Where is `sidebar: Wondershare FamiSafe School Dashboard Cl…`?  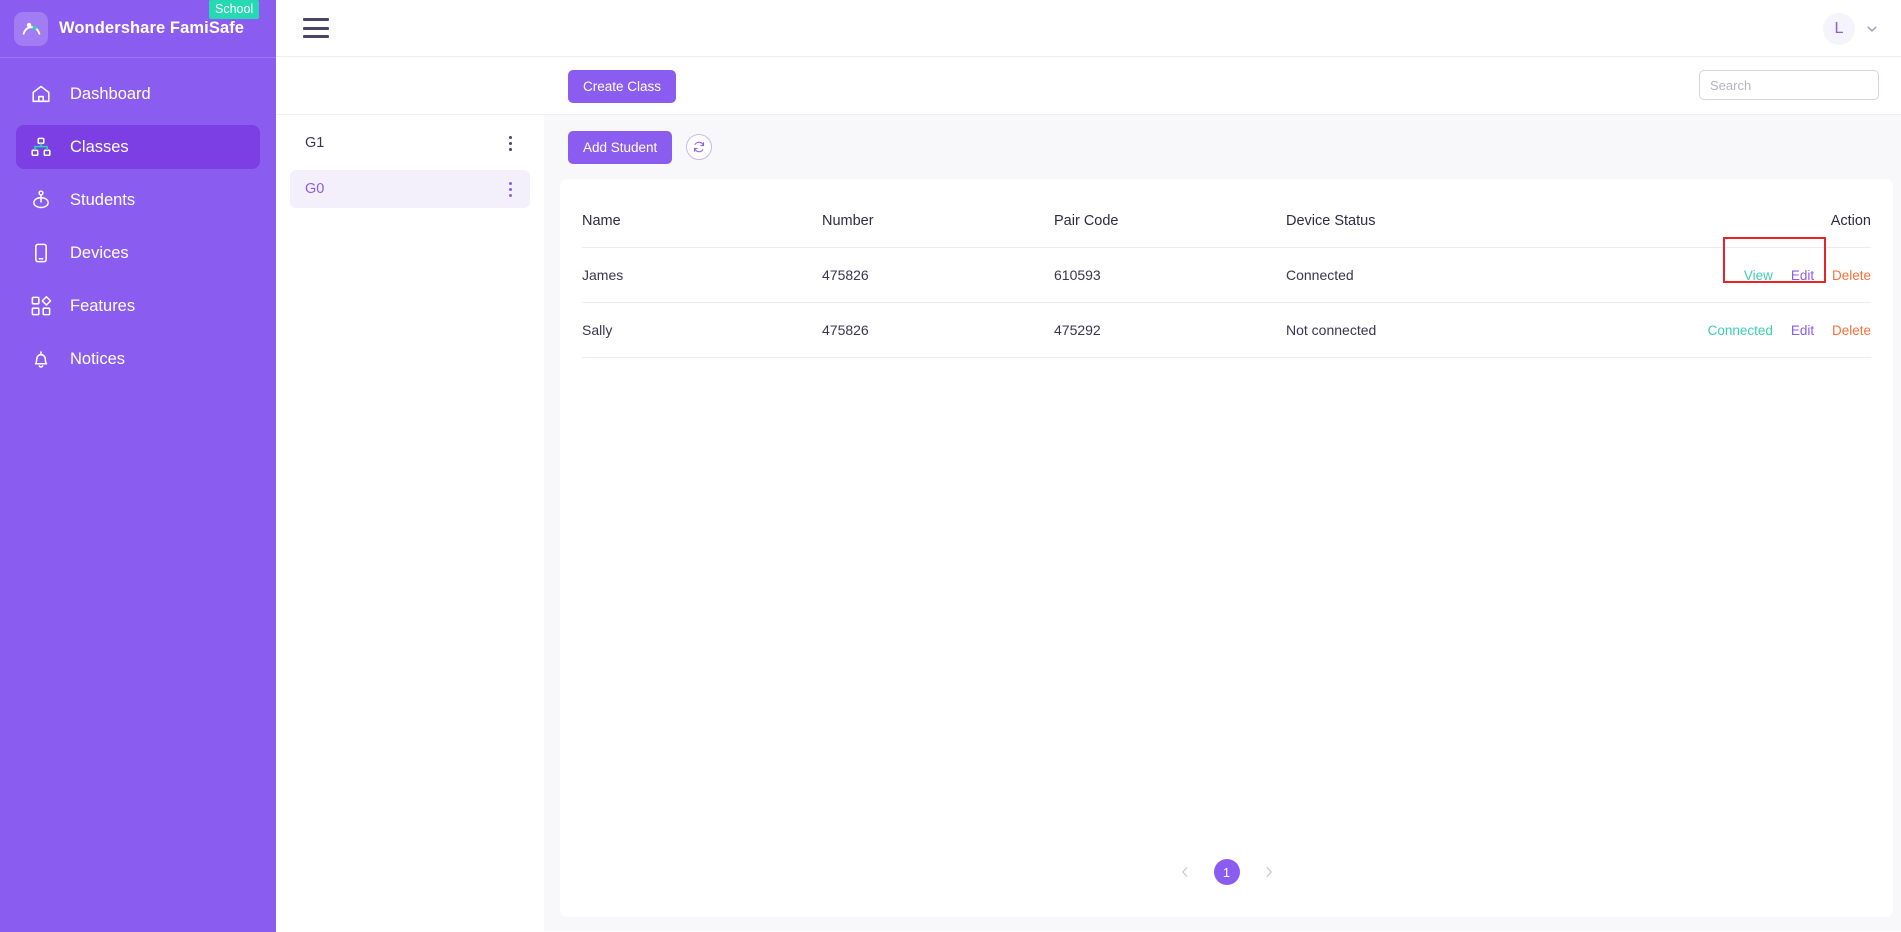
sidebar: Wondershare FamiSafe School Dashboard Cl… is located at coordinates (138, 466).